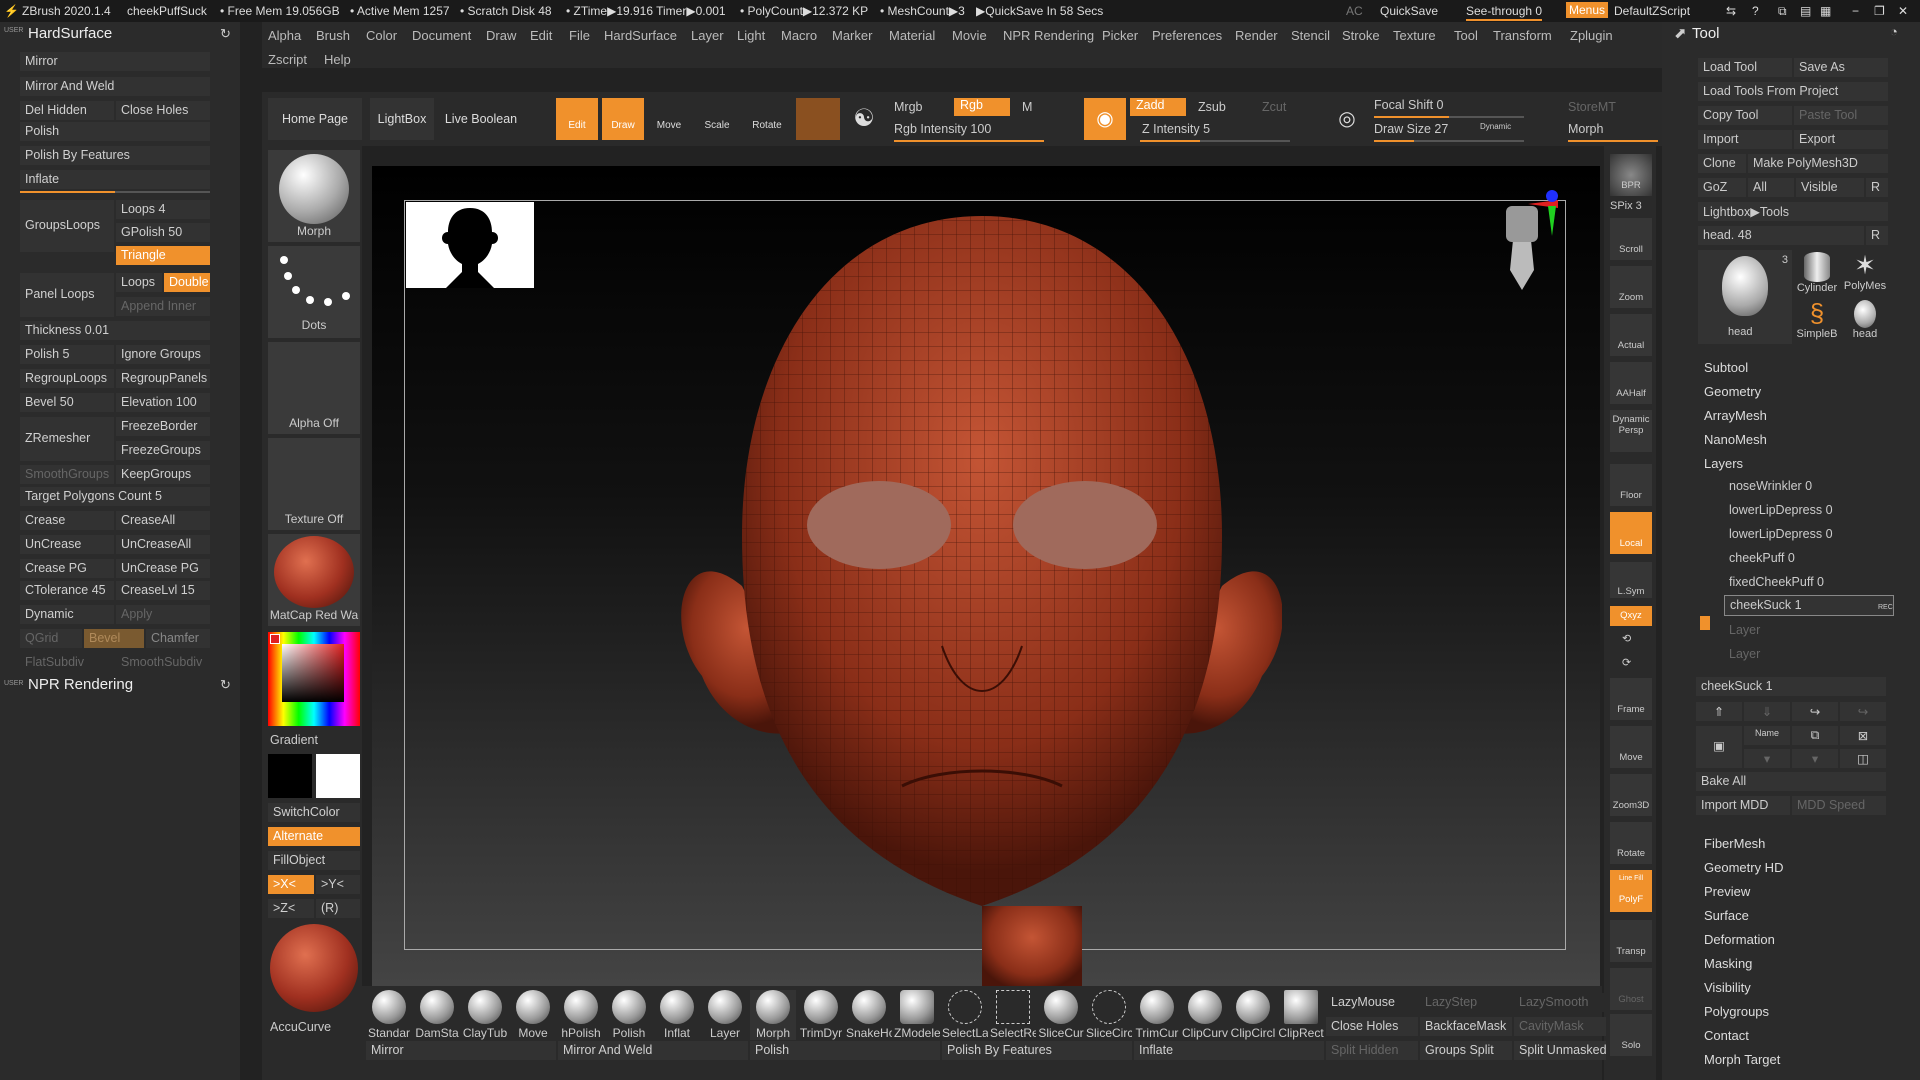 The image size is (1920, 1080). What do you see at coordinates (1205, 1015) in the screenshot?
I see `brush-clipcurve: ClipCurv` at bounding box center [1205, 1015].